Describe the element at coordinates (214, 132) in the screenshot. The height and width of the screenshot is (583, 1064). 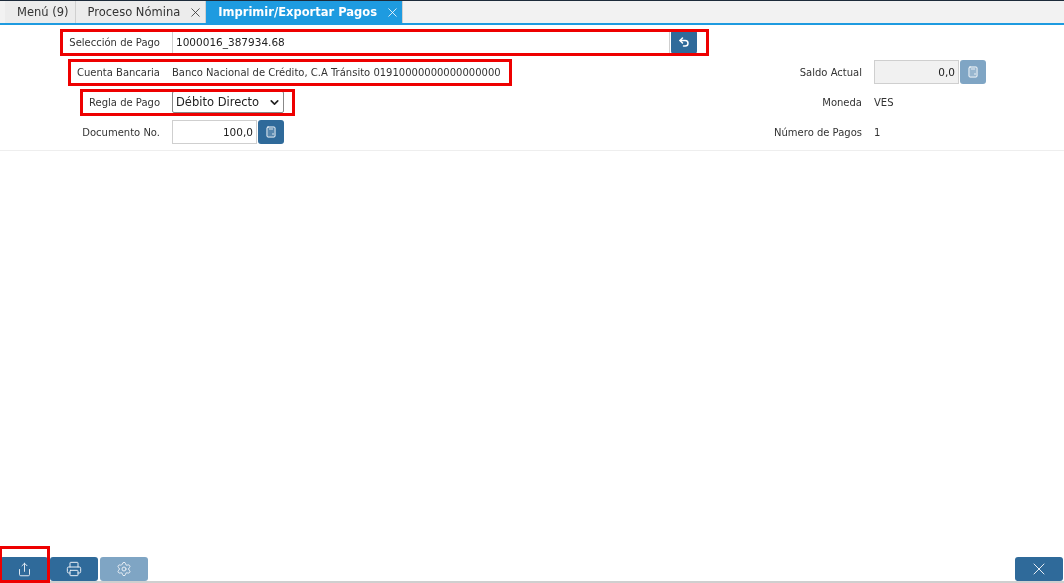
I see `number-field: 100,0` at that location.